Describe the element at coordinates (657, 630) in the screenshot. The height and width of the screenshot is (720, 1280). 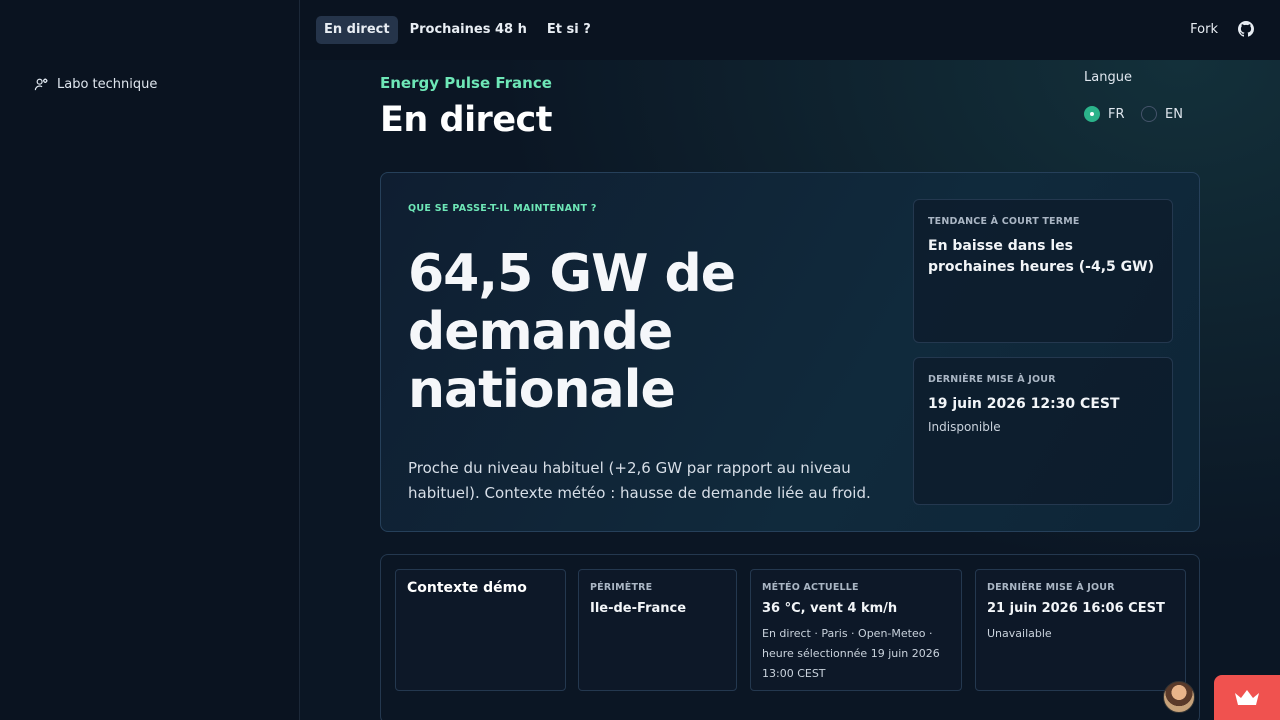
I see `perimeter-card: PÉRIMÈTRE Ile-de-France` at that location.